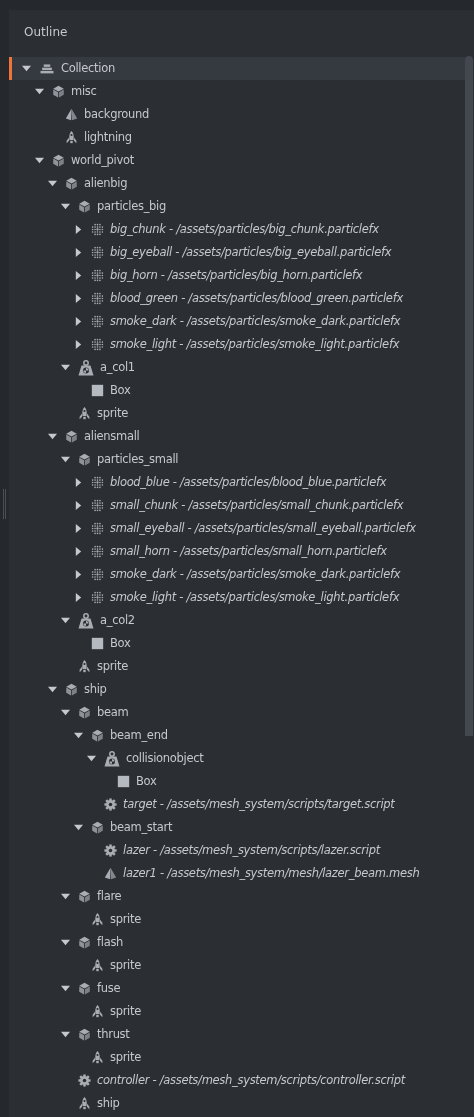 This screenshot has width=474, height=1117. I want to click on node-label: Box, so click(146, 781).